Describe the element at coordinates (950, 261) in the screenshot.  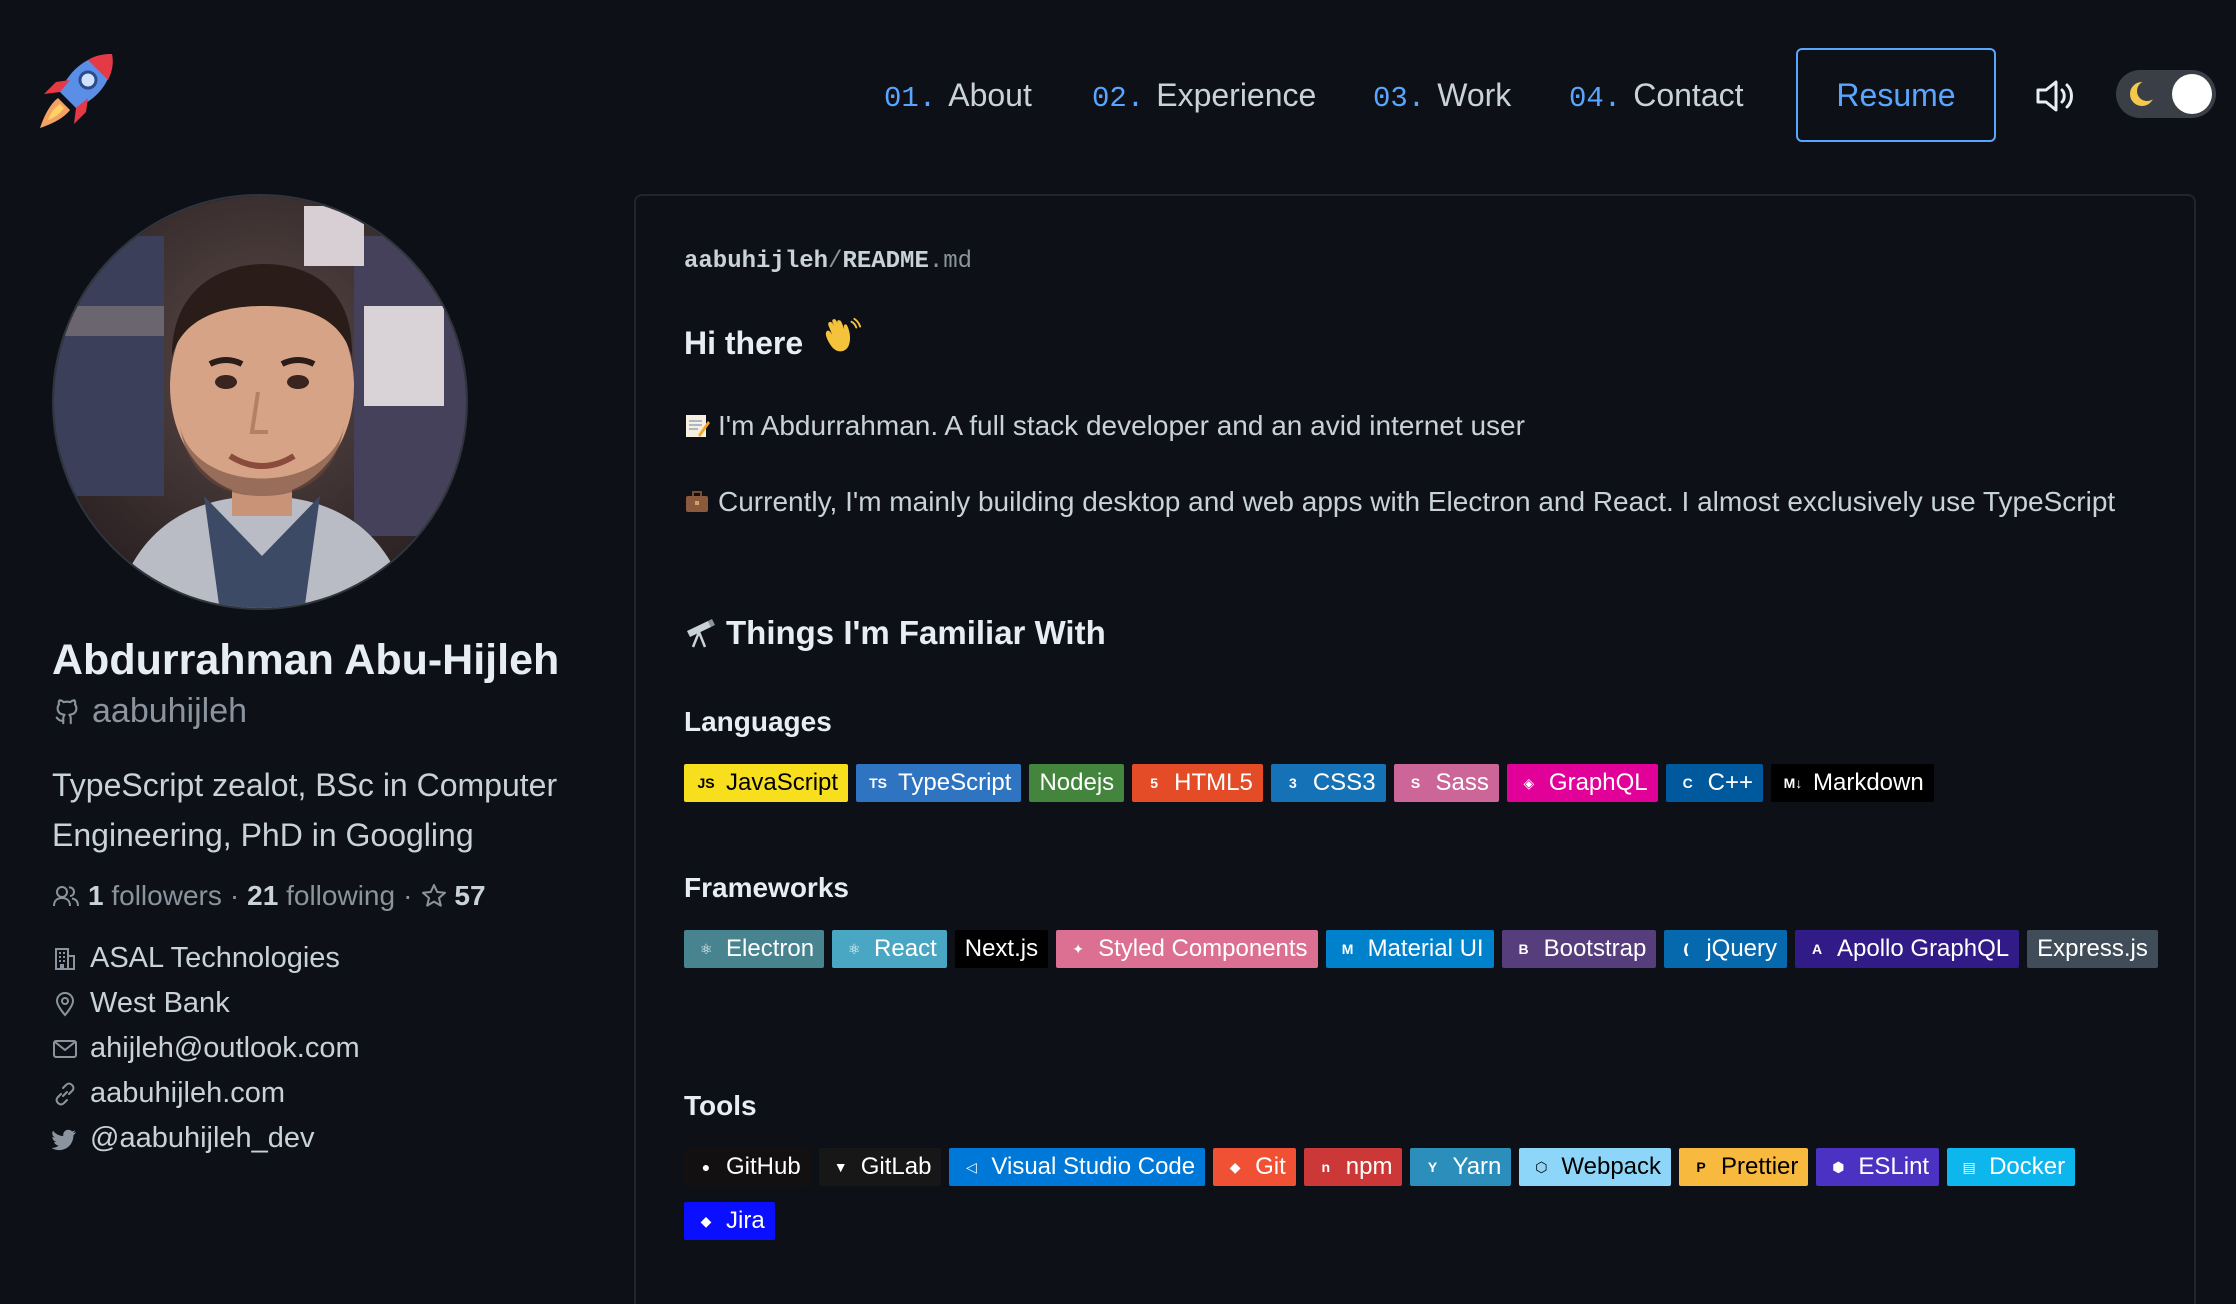
I see `readme-path-ext: .md` at that location.